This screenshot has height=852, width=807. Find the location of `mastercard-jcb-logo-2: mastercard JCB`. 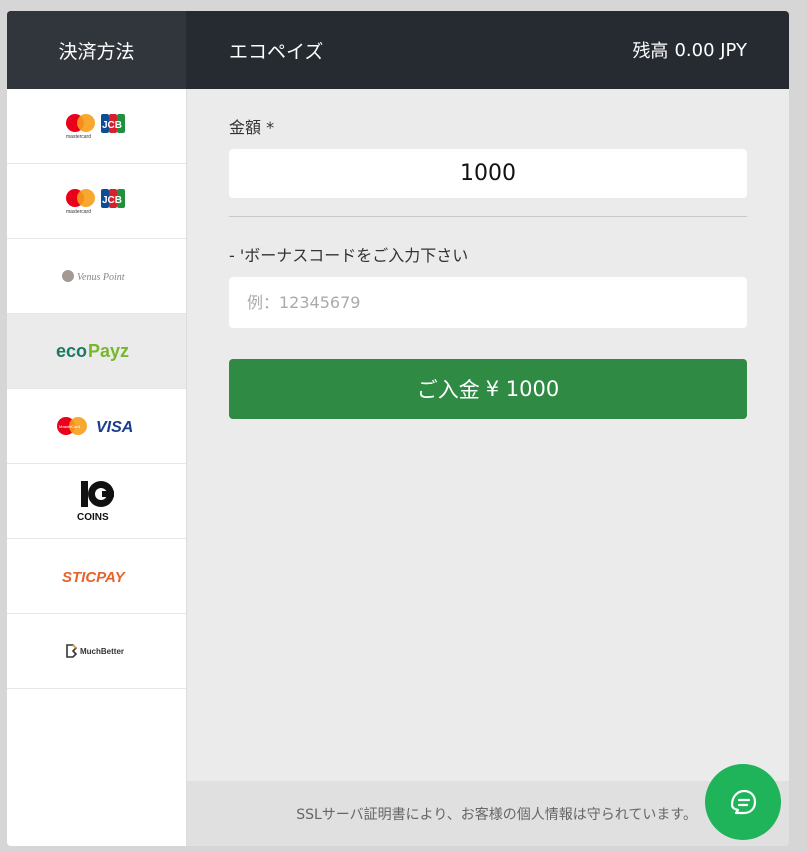

mastercard-jcb-logo-2: mastercard JCB is located at coordinates (95, 202).